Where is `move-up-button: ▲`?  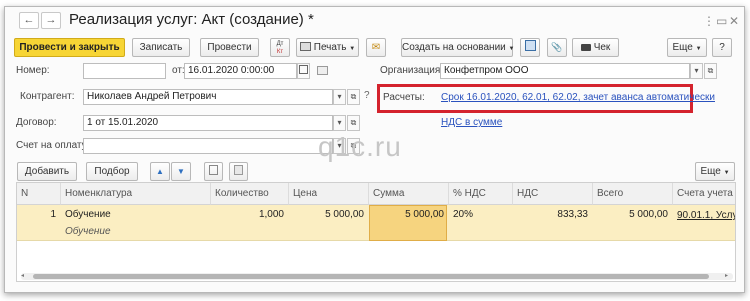 move-up-button: ▲ is located at coordinates (160, 171).